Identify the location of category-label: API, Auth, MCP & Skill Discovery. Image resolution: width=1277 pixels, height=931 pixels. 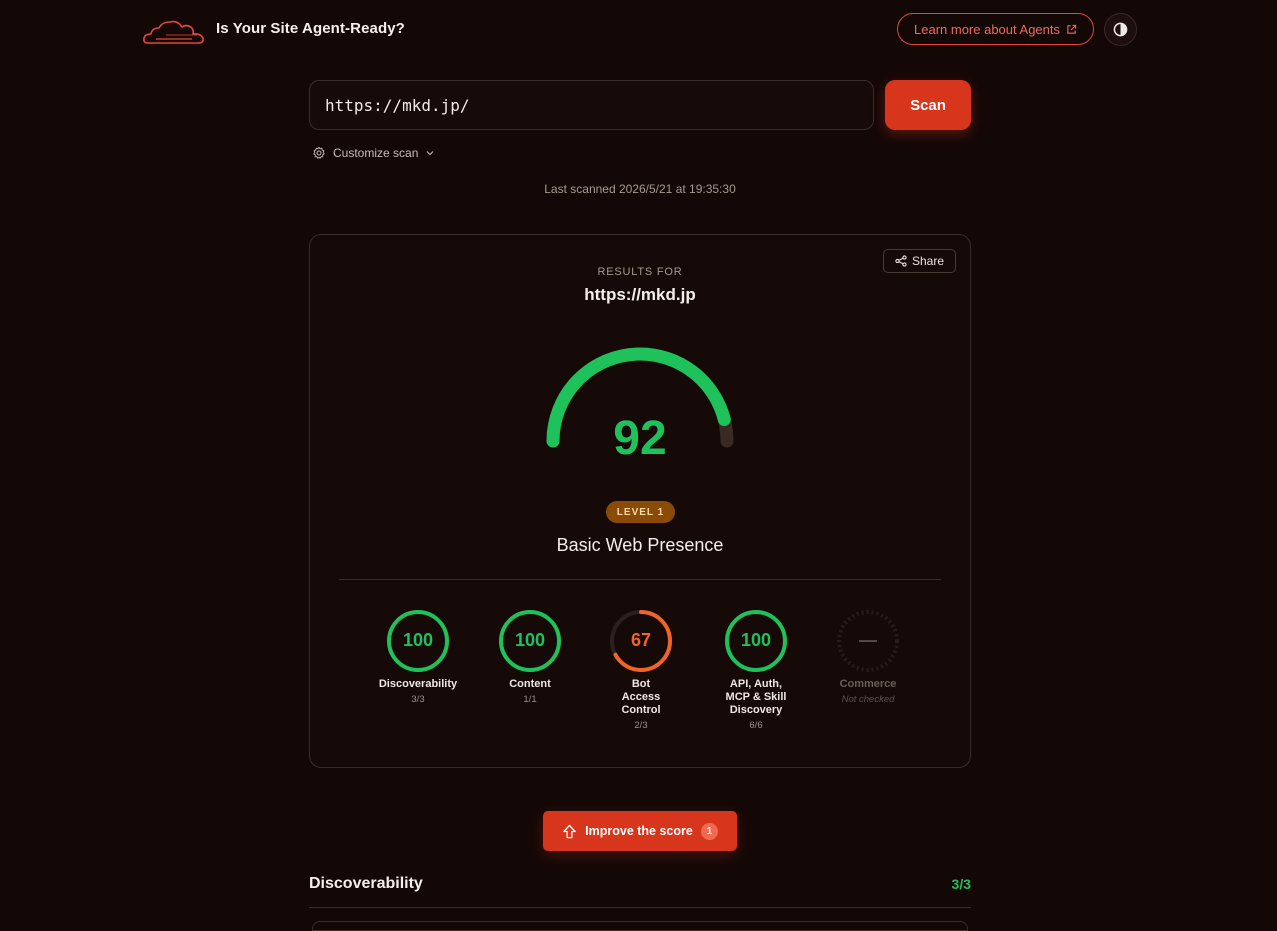
(756, 697).